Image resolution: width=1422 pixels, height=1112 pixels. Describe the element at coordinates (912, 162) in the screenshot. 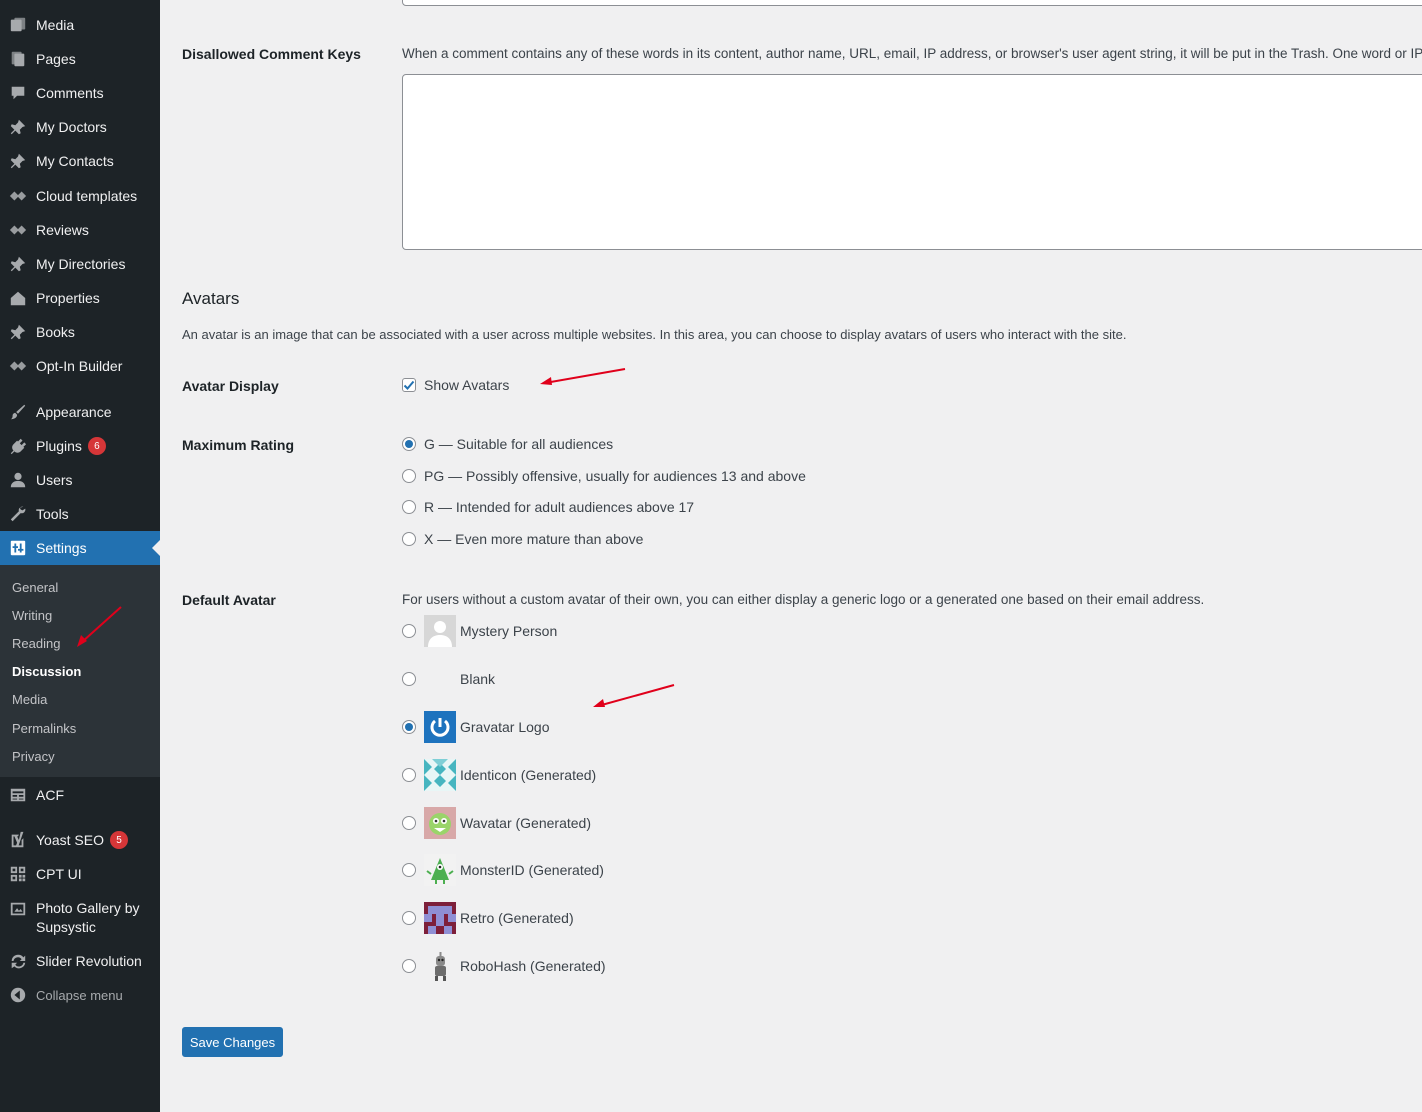

I see `disallowed-keys-textarea` at that location.